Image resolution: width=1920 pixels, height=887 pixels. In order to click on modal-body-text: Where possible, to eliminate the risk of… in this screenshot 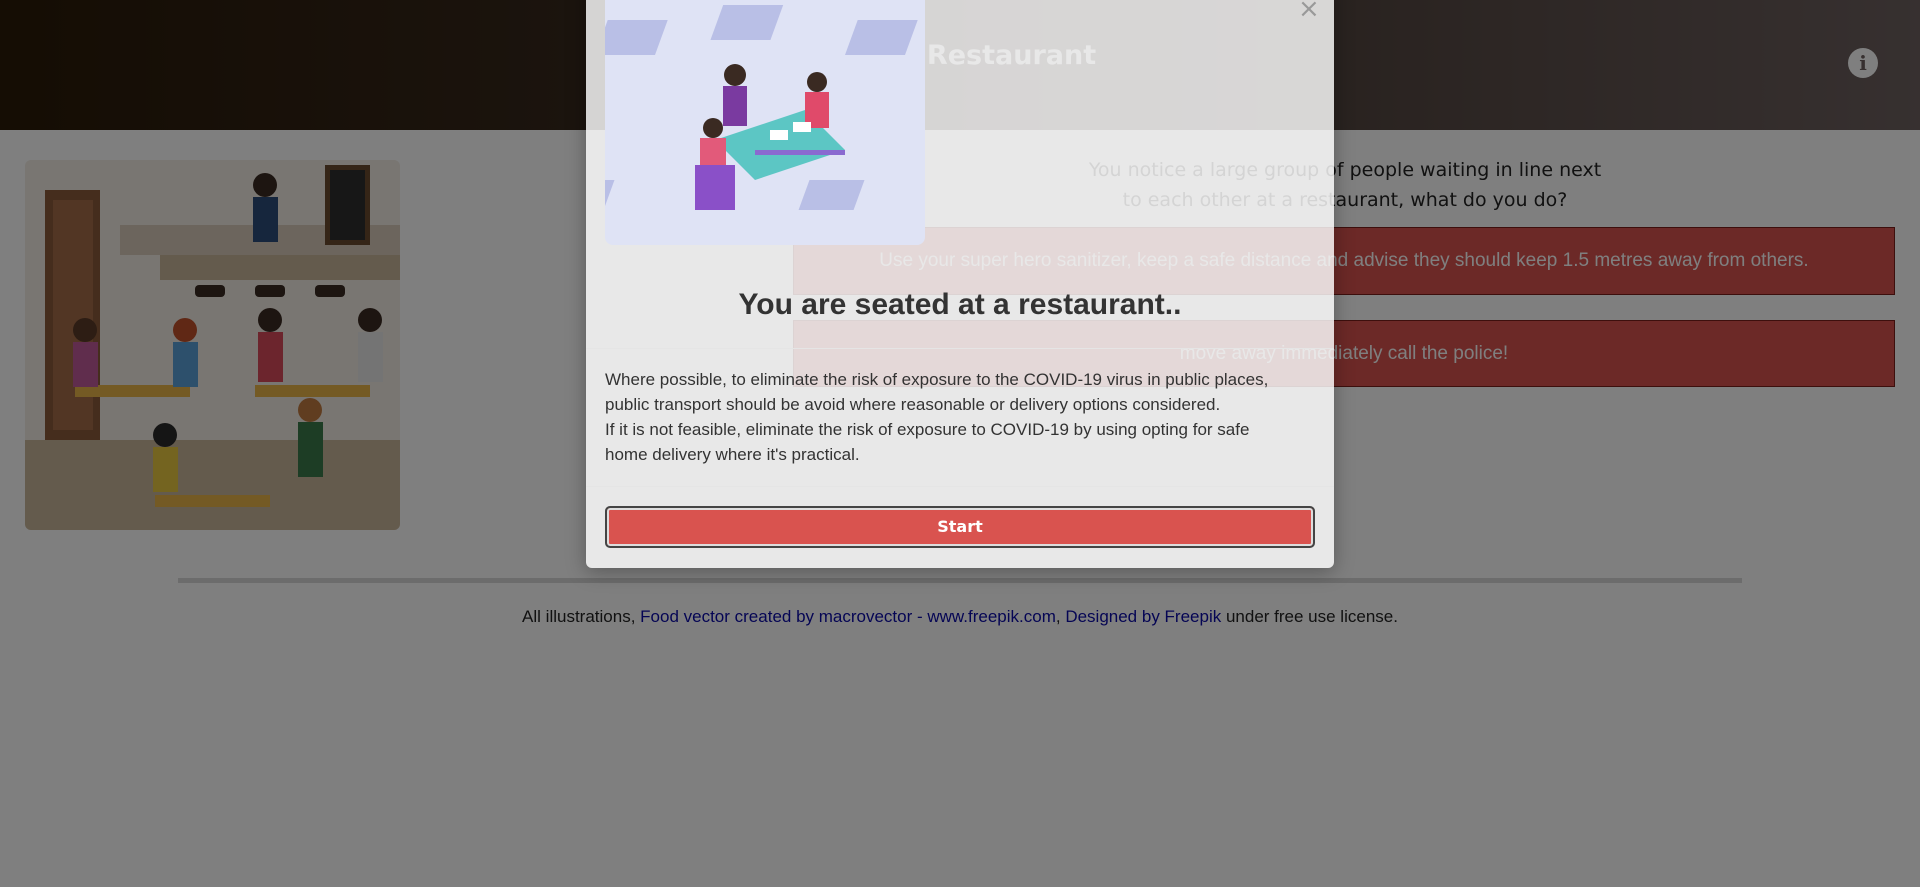, I will do `click(960, 417)`.